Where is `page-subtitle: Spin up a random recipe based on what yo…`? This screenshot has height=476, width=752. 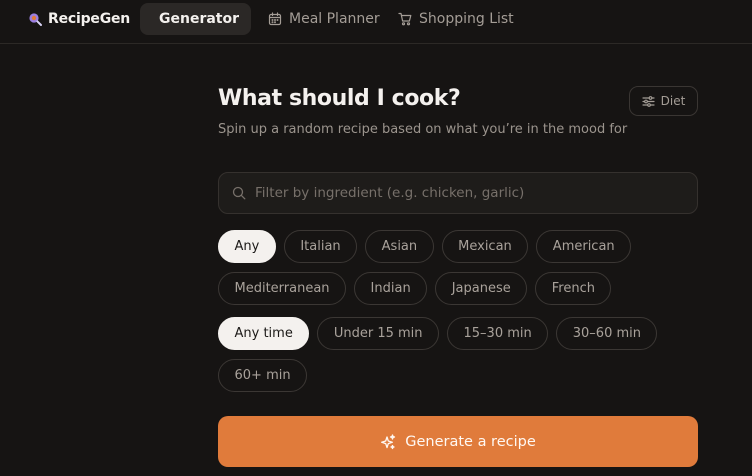 page-subtitle: Spin up a random recipe based on what yo… is located at coordinates (423, 129).